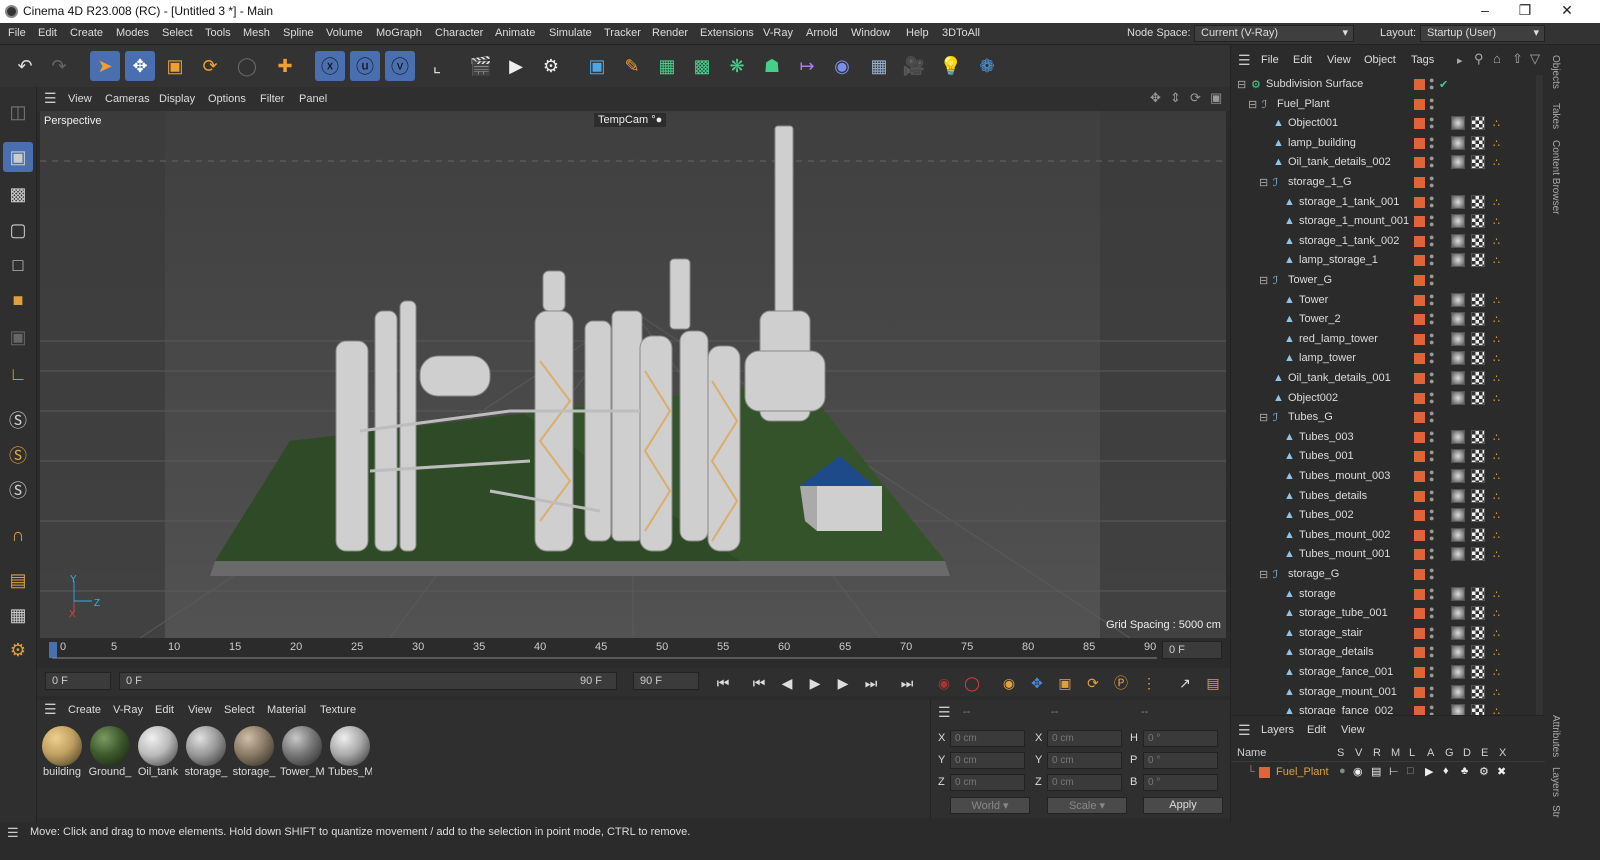 This screenshot has height=860, width=1600. Describe the element at coordinates (1497, 58) in the screenshot. I see `home-icon: ⌂` at that location.